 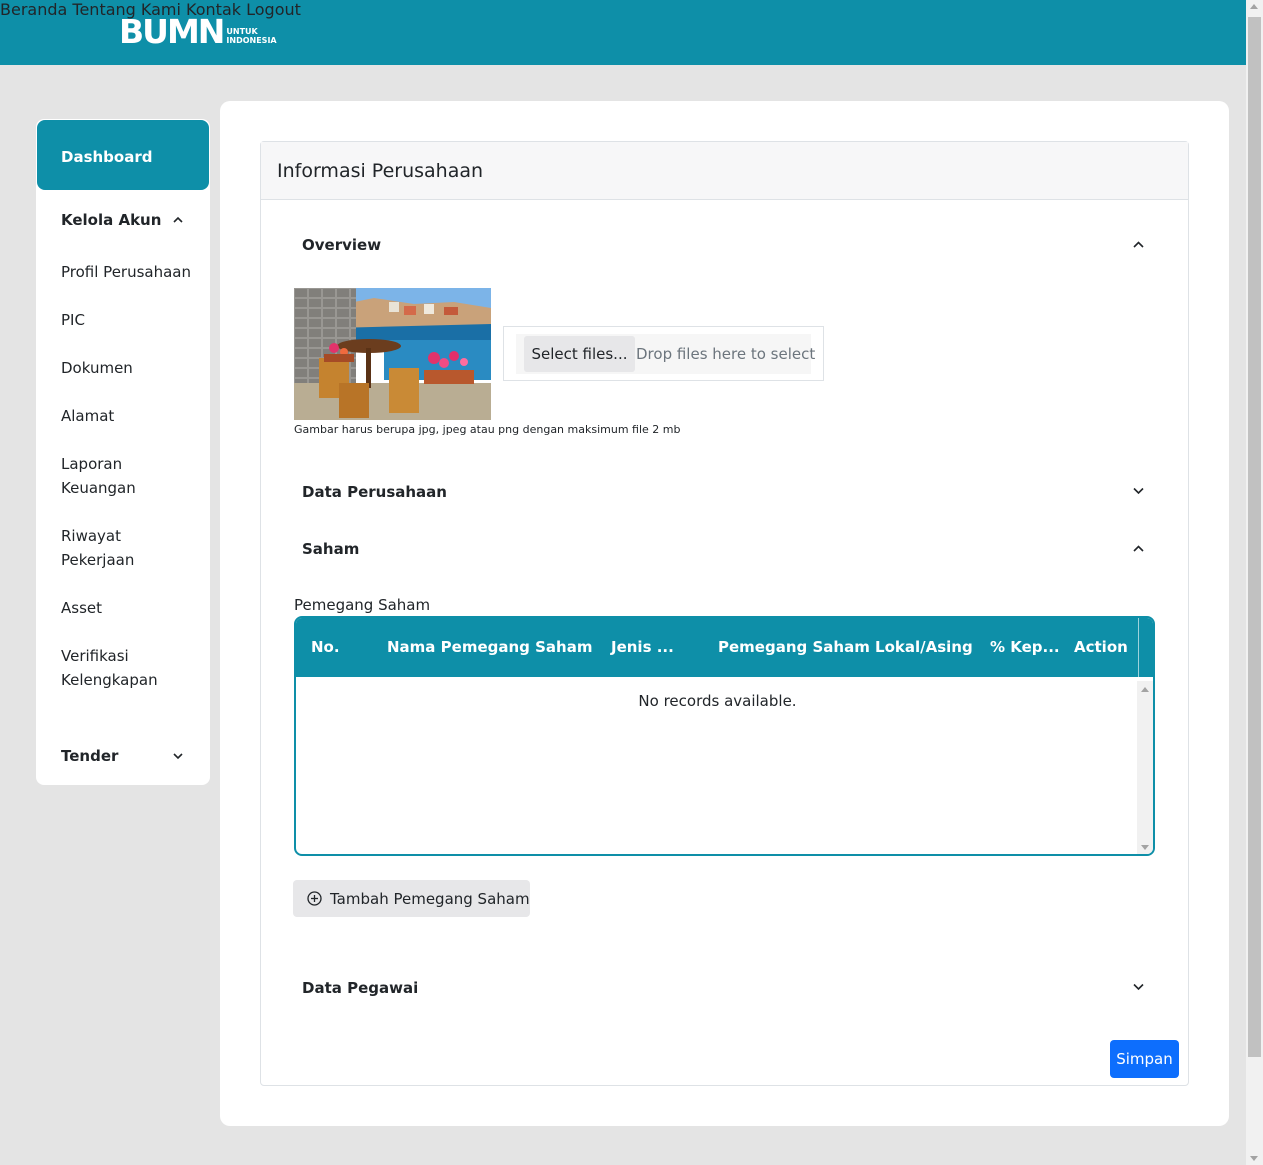 I want to click on page-title: Informasi Perusahaan, so click(x=724, y=171).